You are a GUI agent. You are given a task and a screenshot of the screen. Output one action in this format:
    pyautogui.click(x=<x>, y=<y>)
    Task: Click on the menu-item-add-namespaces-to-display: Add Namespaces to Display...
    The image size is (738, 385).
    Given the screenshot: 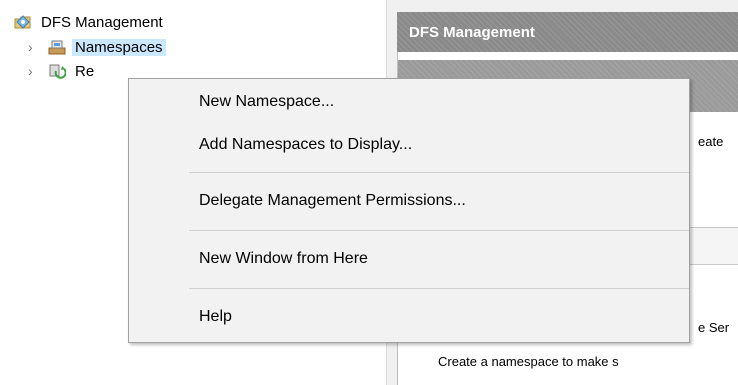 What is the action you would take?
    pyautogui.click(x=409, y=145)
    